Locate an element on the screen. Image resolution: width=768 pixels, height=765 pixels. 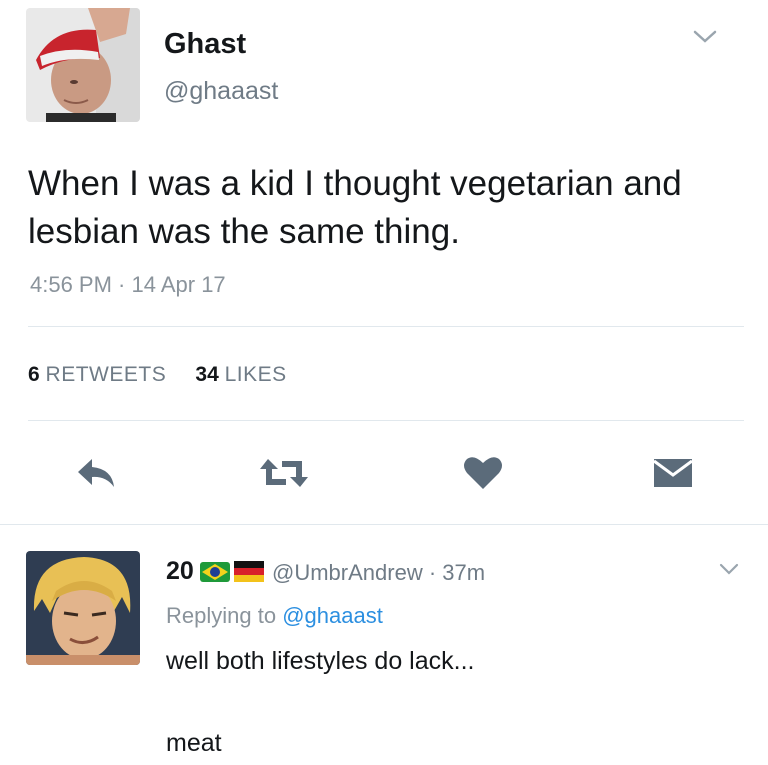
flag-emojis is located at coordinates (233, 573).